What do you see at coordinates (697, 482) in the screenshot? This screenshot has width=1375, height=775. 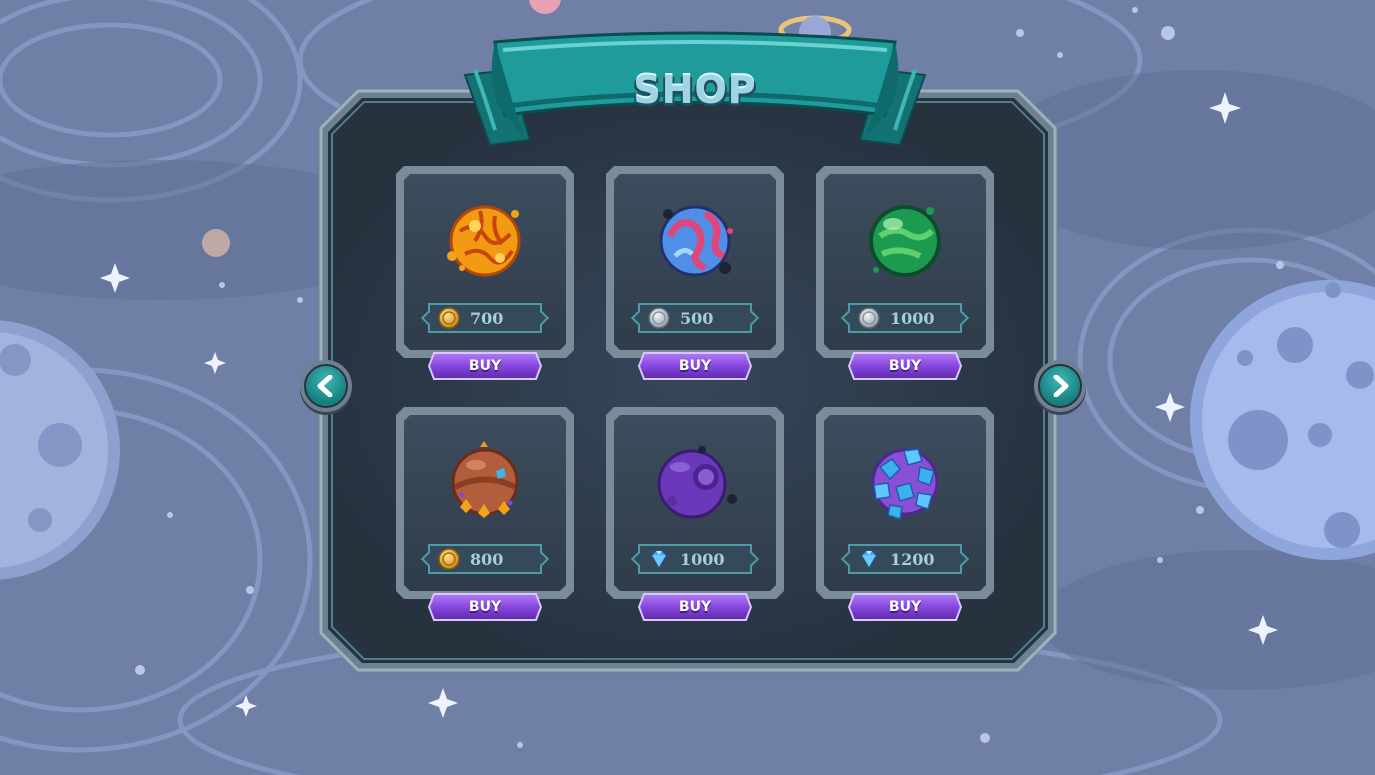 I see `purple-cratered-planet-icon` at bounding box center [697, 482].